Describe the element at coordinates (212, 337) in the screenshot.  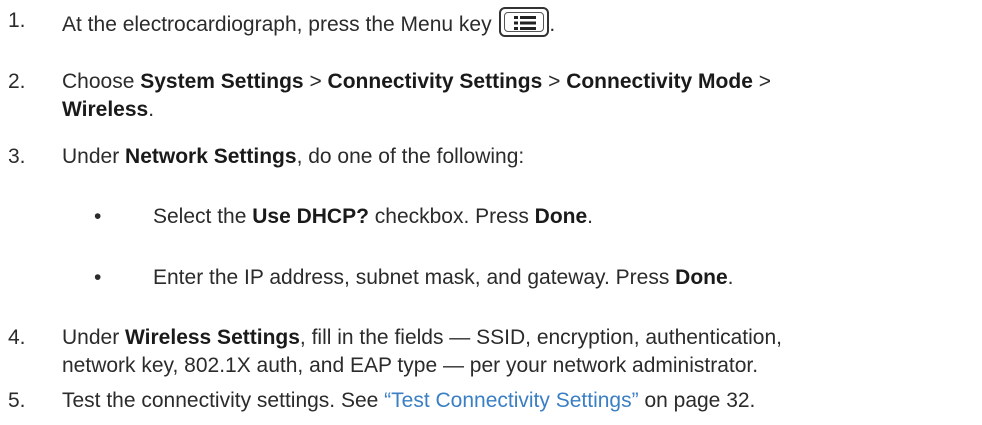
I see `wireless-settings-label: Wireless Settings` at that location.